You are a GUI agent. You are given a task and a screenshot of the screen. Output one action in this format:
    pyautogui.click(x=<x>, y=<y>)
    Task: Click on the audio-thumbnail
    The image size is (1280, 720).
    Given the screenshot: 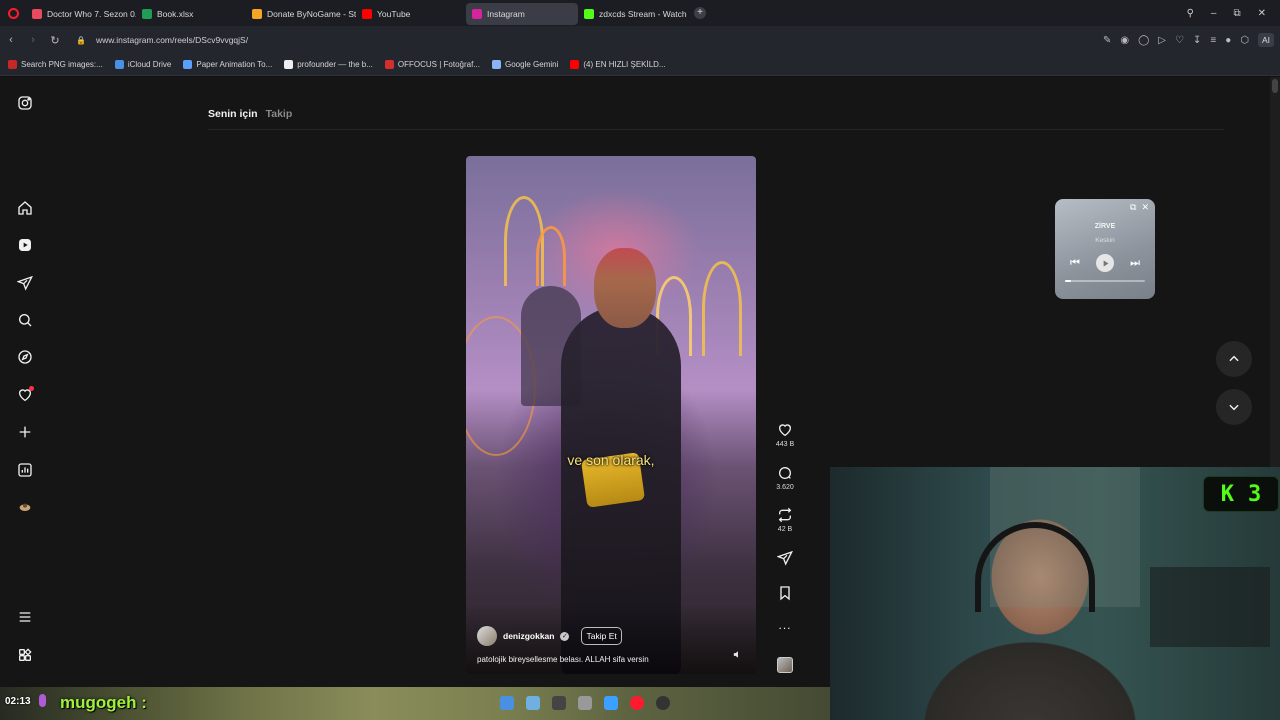 What is the action you would take?
    pyautogui.click(x=785, y=665)
    